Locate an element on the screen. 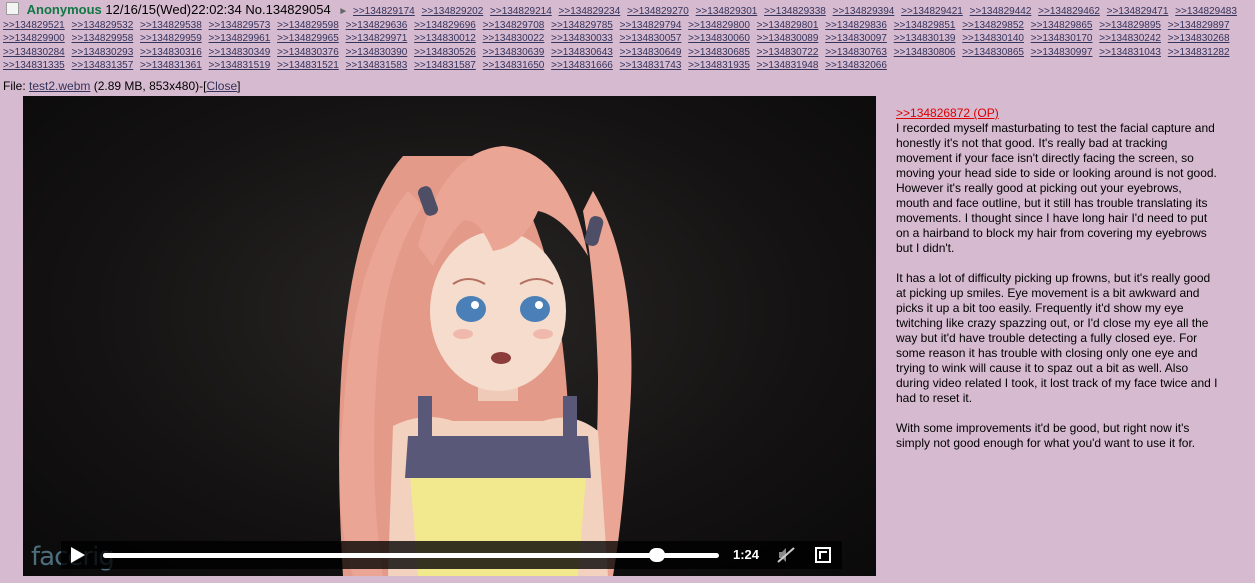 This screenshot has height=583, width=1255. backlink: >>134829214 is located at coordinates (521, 11).